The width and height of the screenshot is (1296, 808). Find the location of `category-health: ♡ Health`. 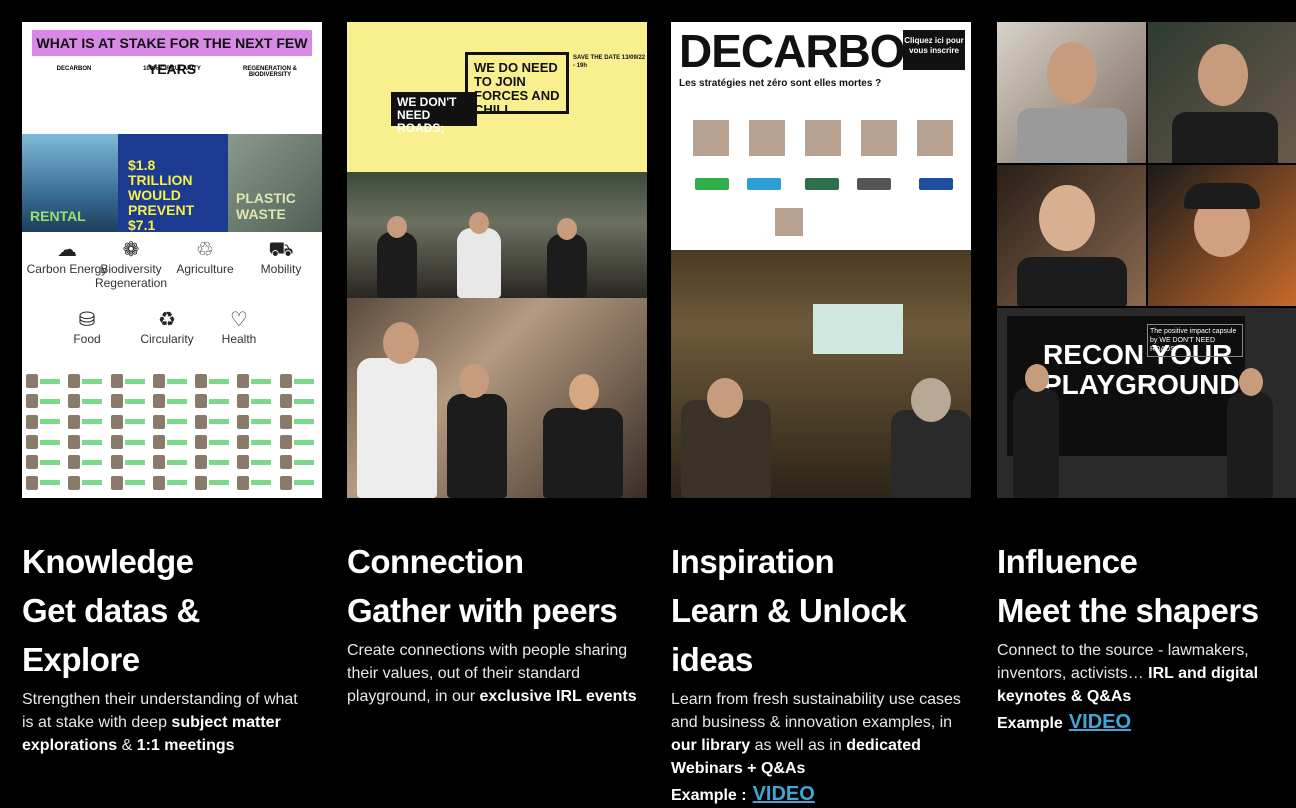

category-health: ♡ Health is located at coordinates (239, 327).